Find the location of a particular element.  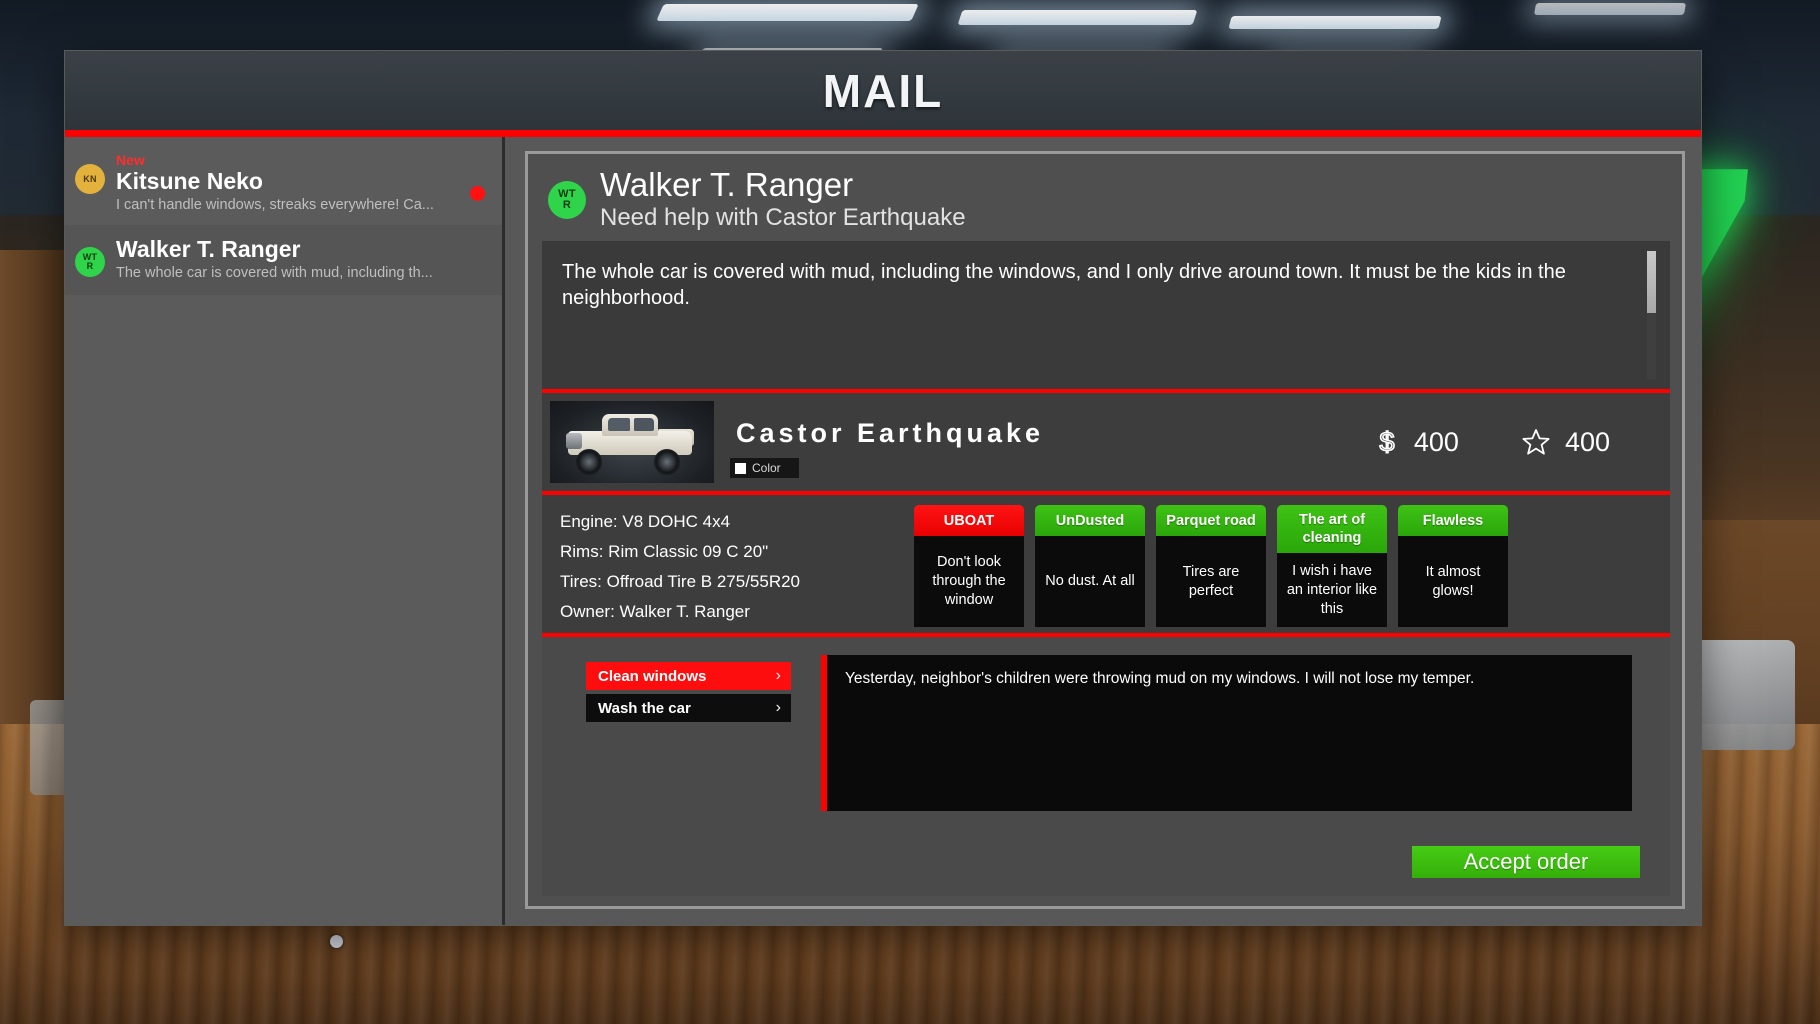

mail-sender-name: Kitsune Neko is located at coordinates (189, 181).